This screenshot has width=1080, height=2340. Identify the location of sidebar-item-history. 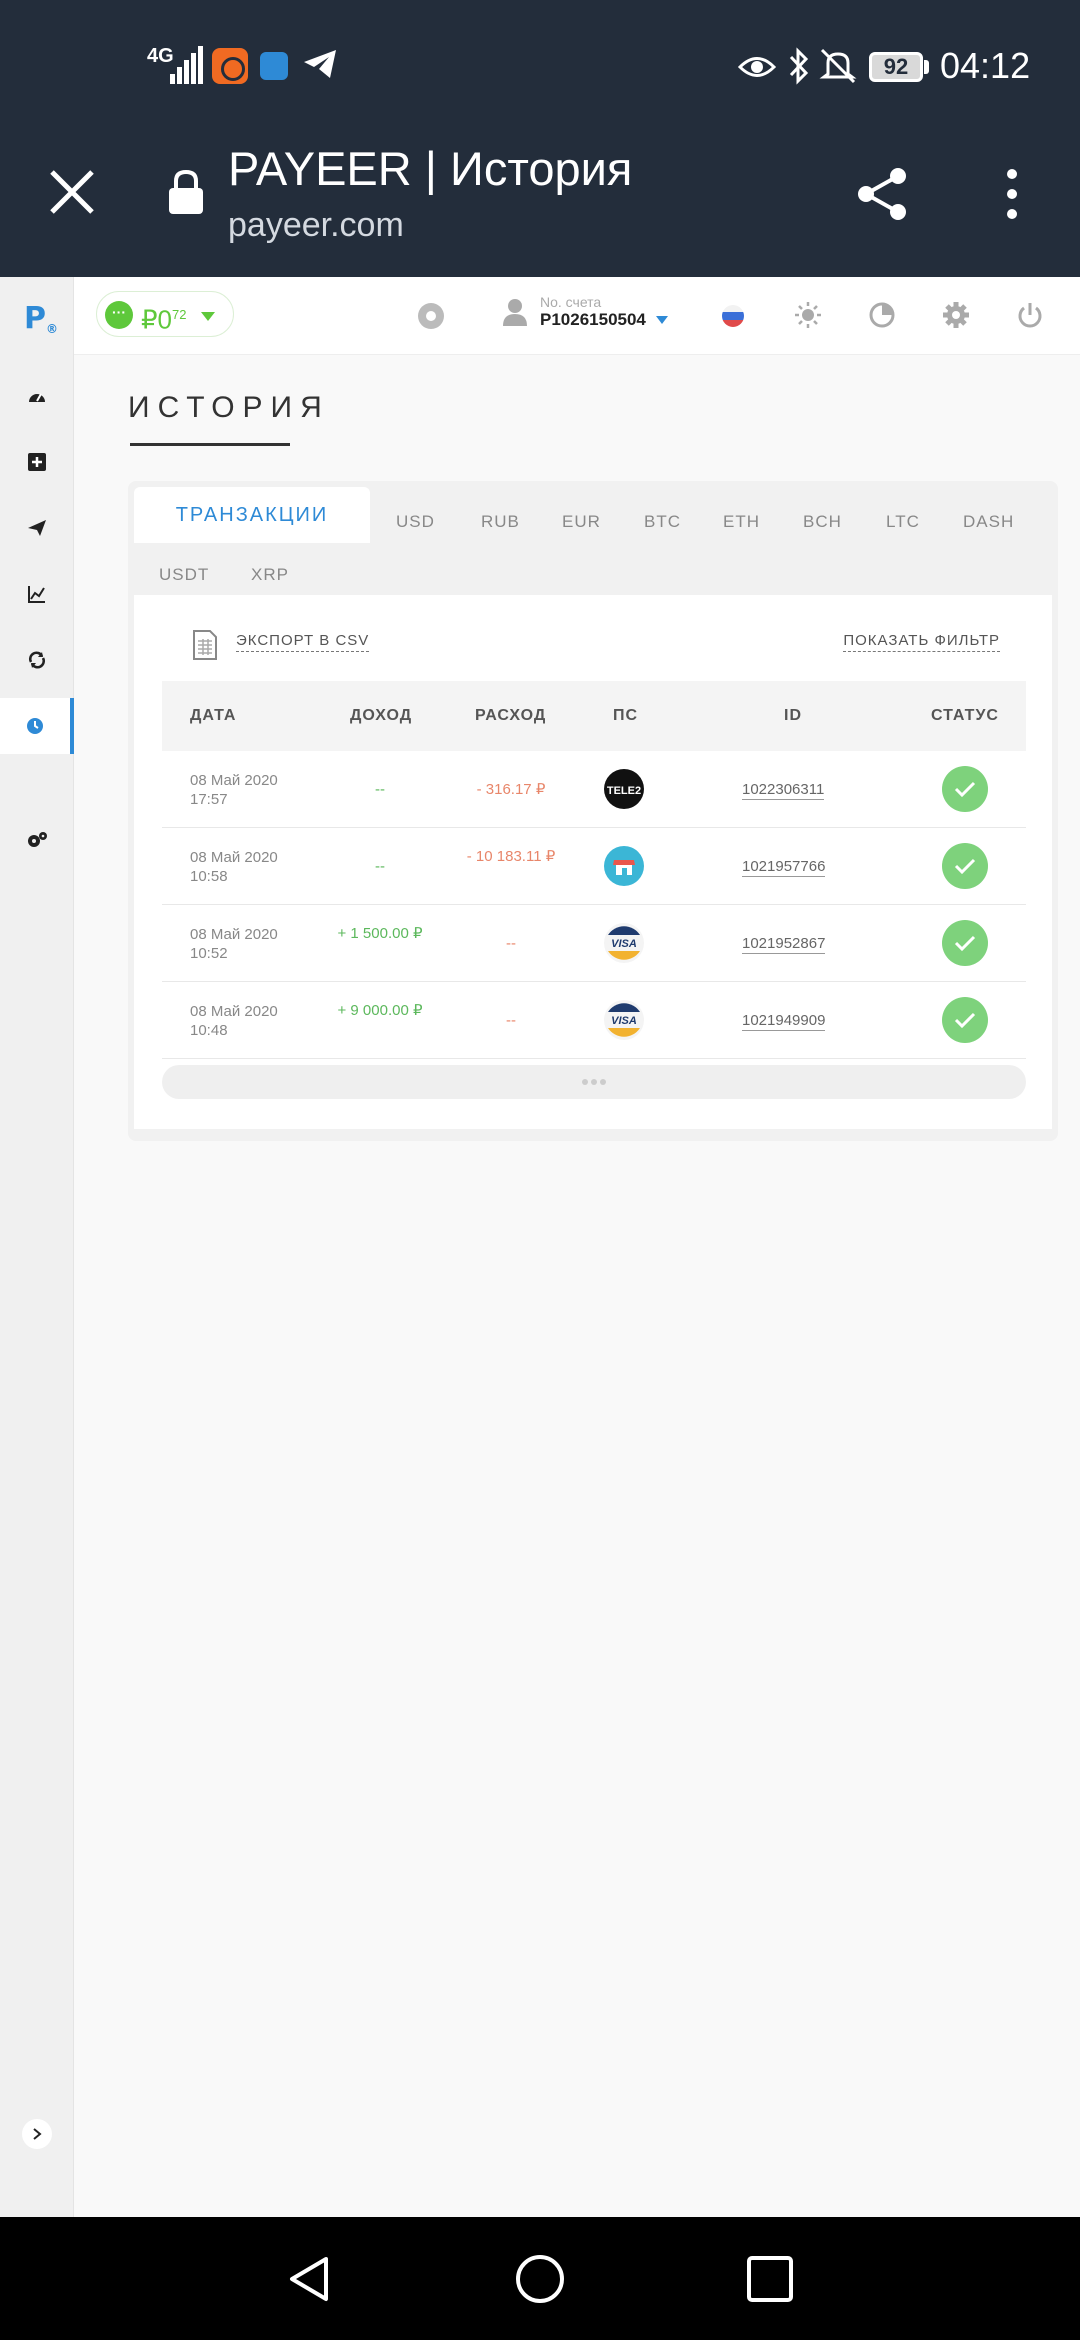
(37, 726).